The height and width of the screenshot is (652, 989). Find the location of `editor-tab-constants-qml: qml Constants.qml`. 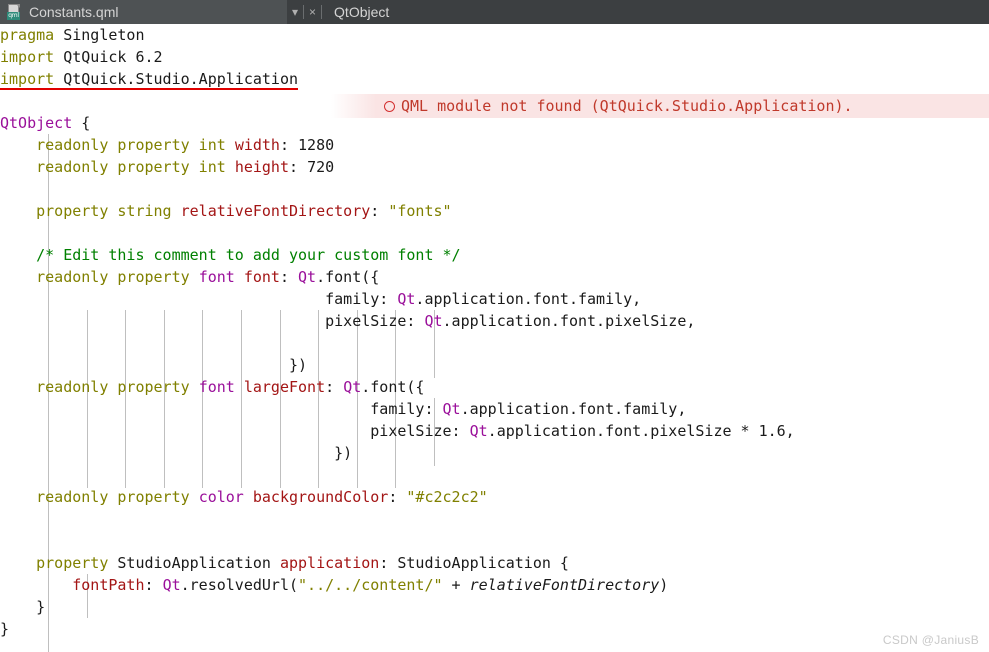

editor-tab-constants-qml: qml Constants.qml is located at coordinates (143, 12).